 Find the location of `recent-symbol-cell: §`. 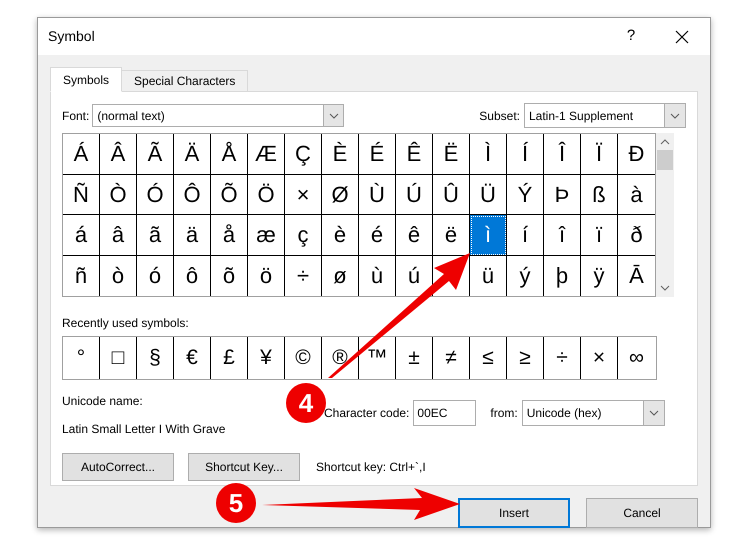

recent-symbol-cell: § is located at coordinates (155, 358).